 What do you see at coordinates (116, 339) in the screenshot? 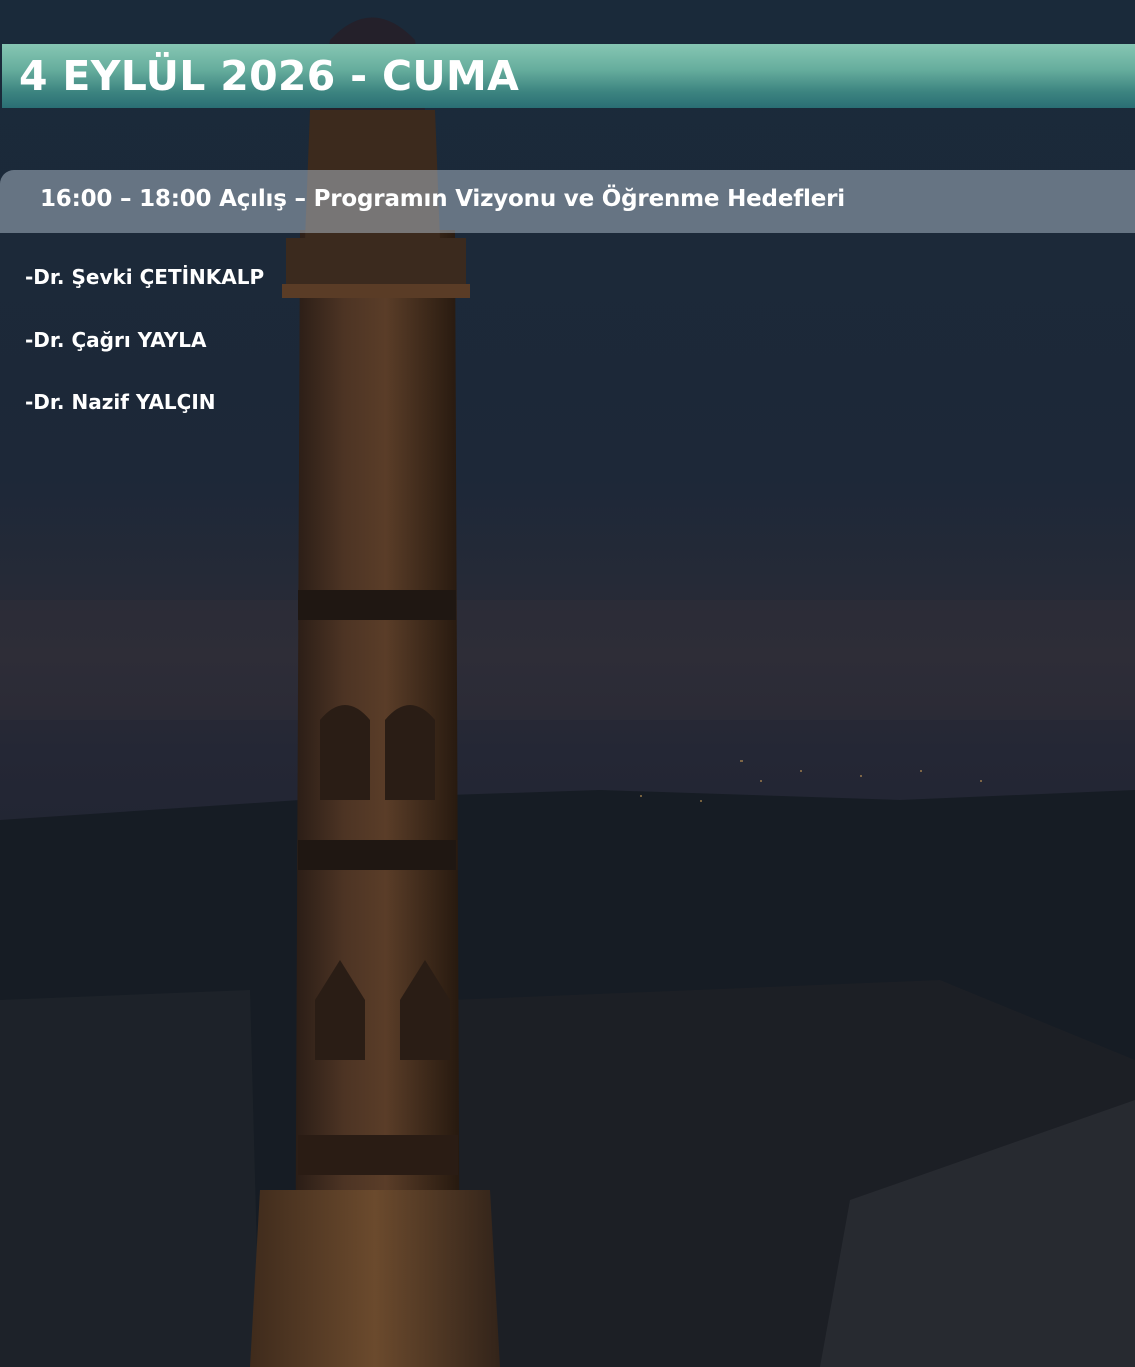
I see `speaker-name: -Dr. Çağrı YAYLA` at bounding box center [116, 339].